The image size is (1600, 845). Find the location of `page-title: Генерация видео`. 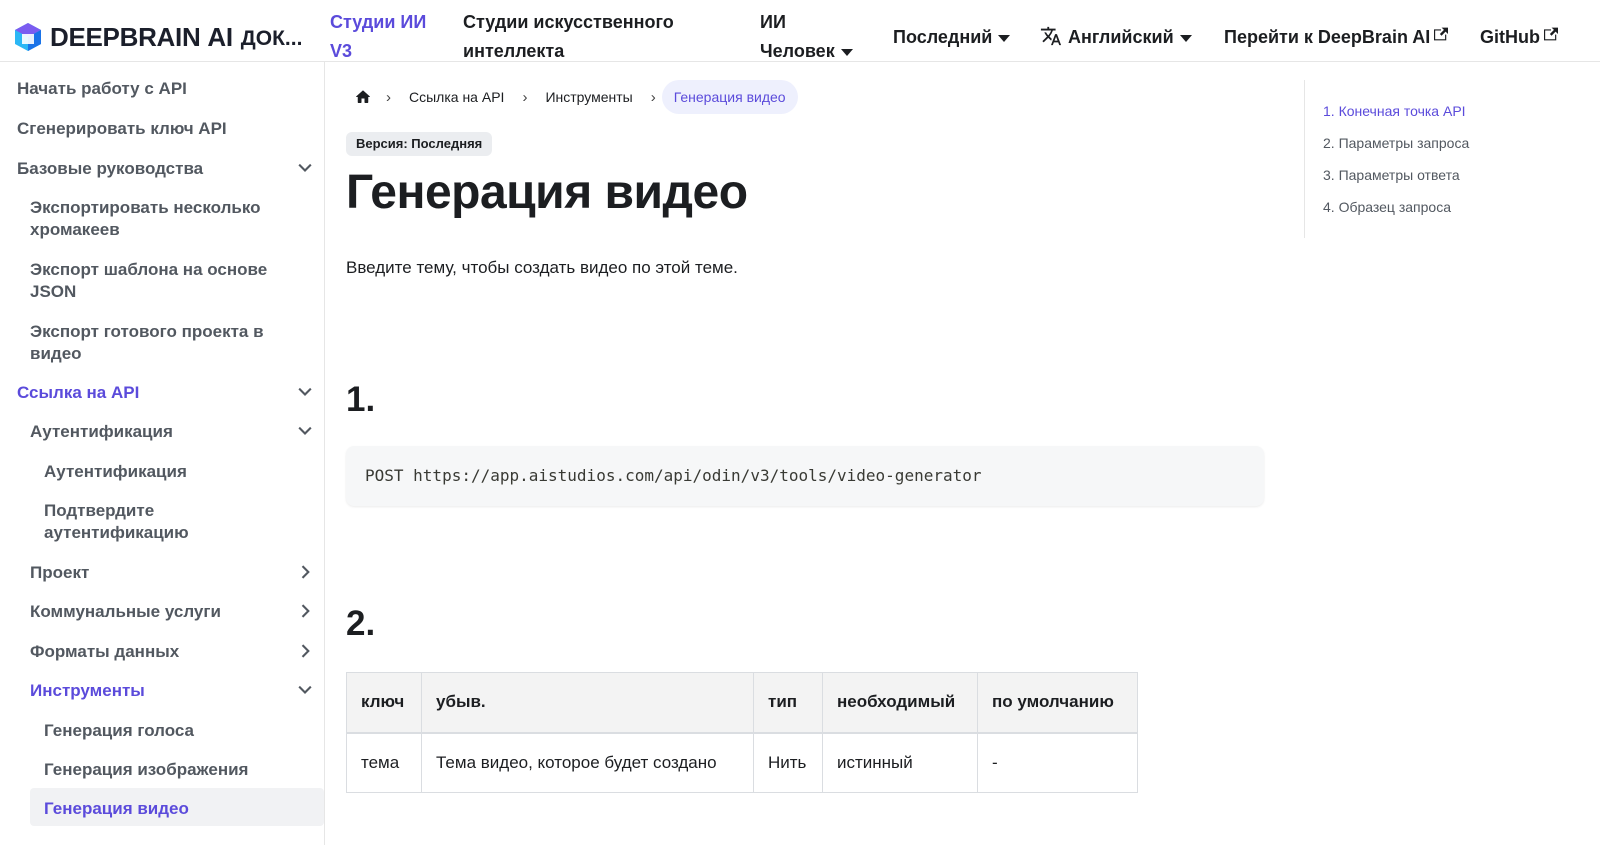

page-title: Генерация видео is located at coordinates (547, 192).